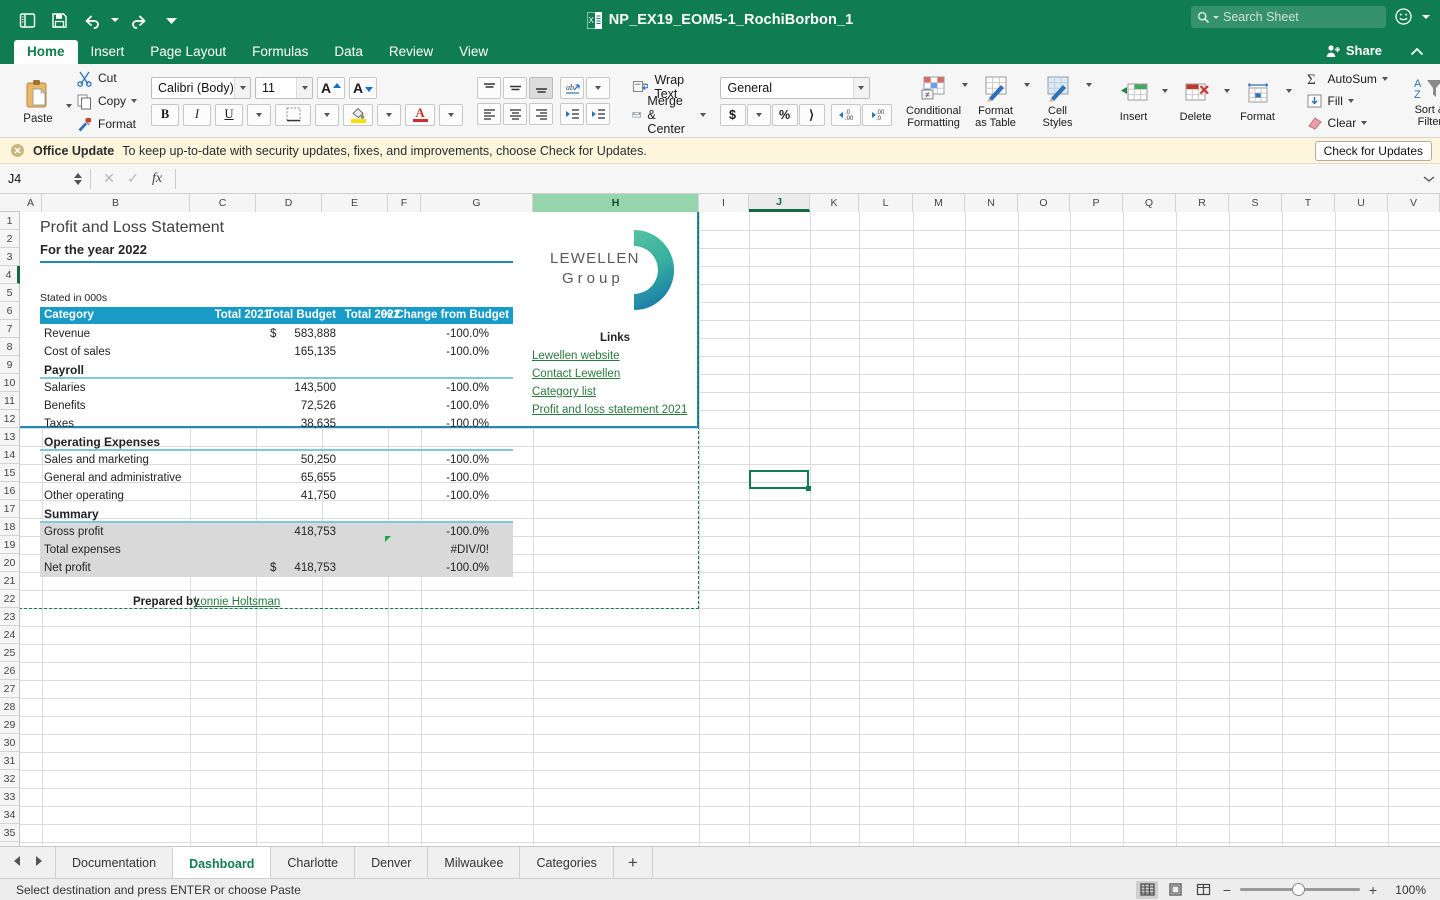  I want to click on align-top-button, so click(489, 88).